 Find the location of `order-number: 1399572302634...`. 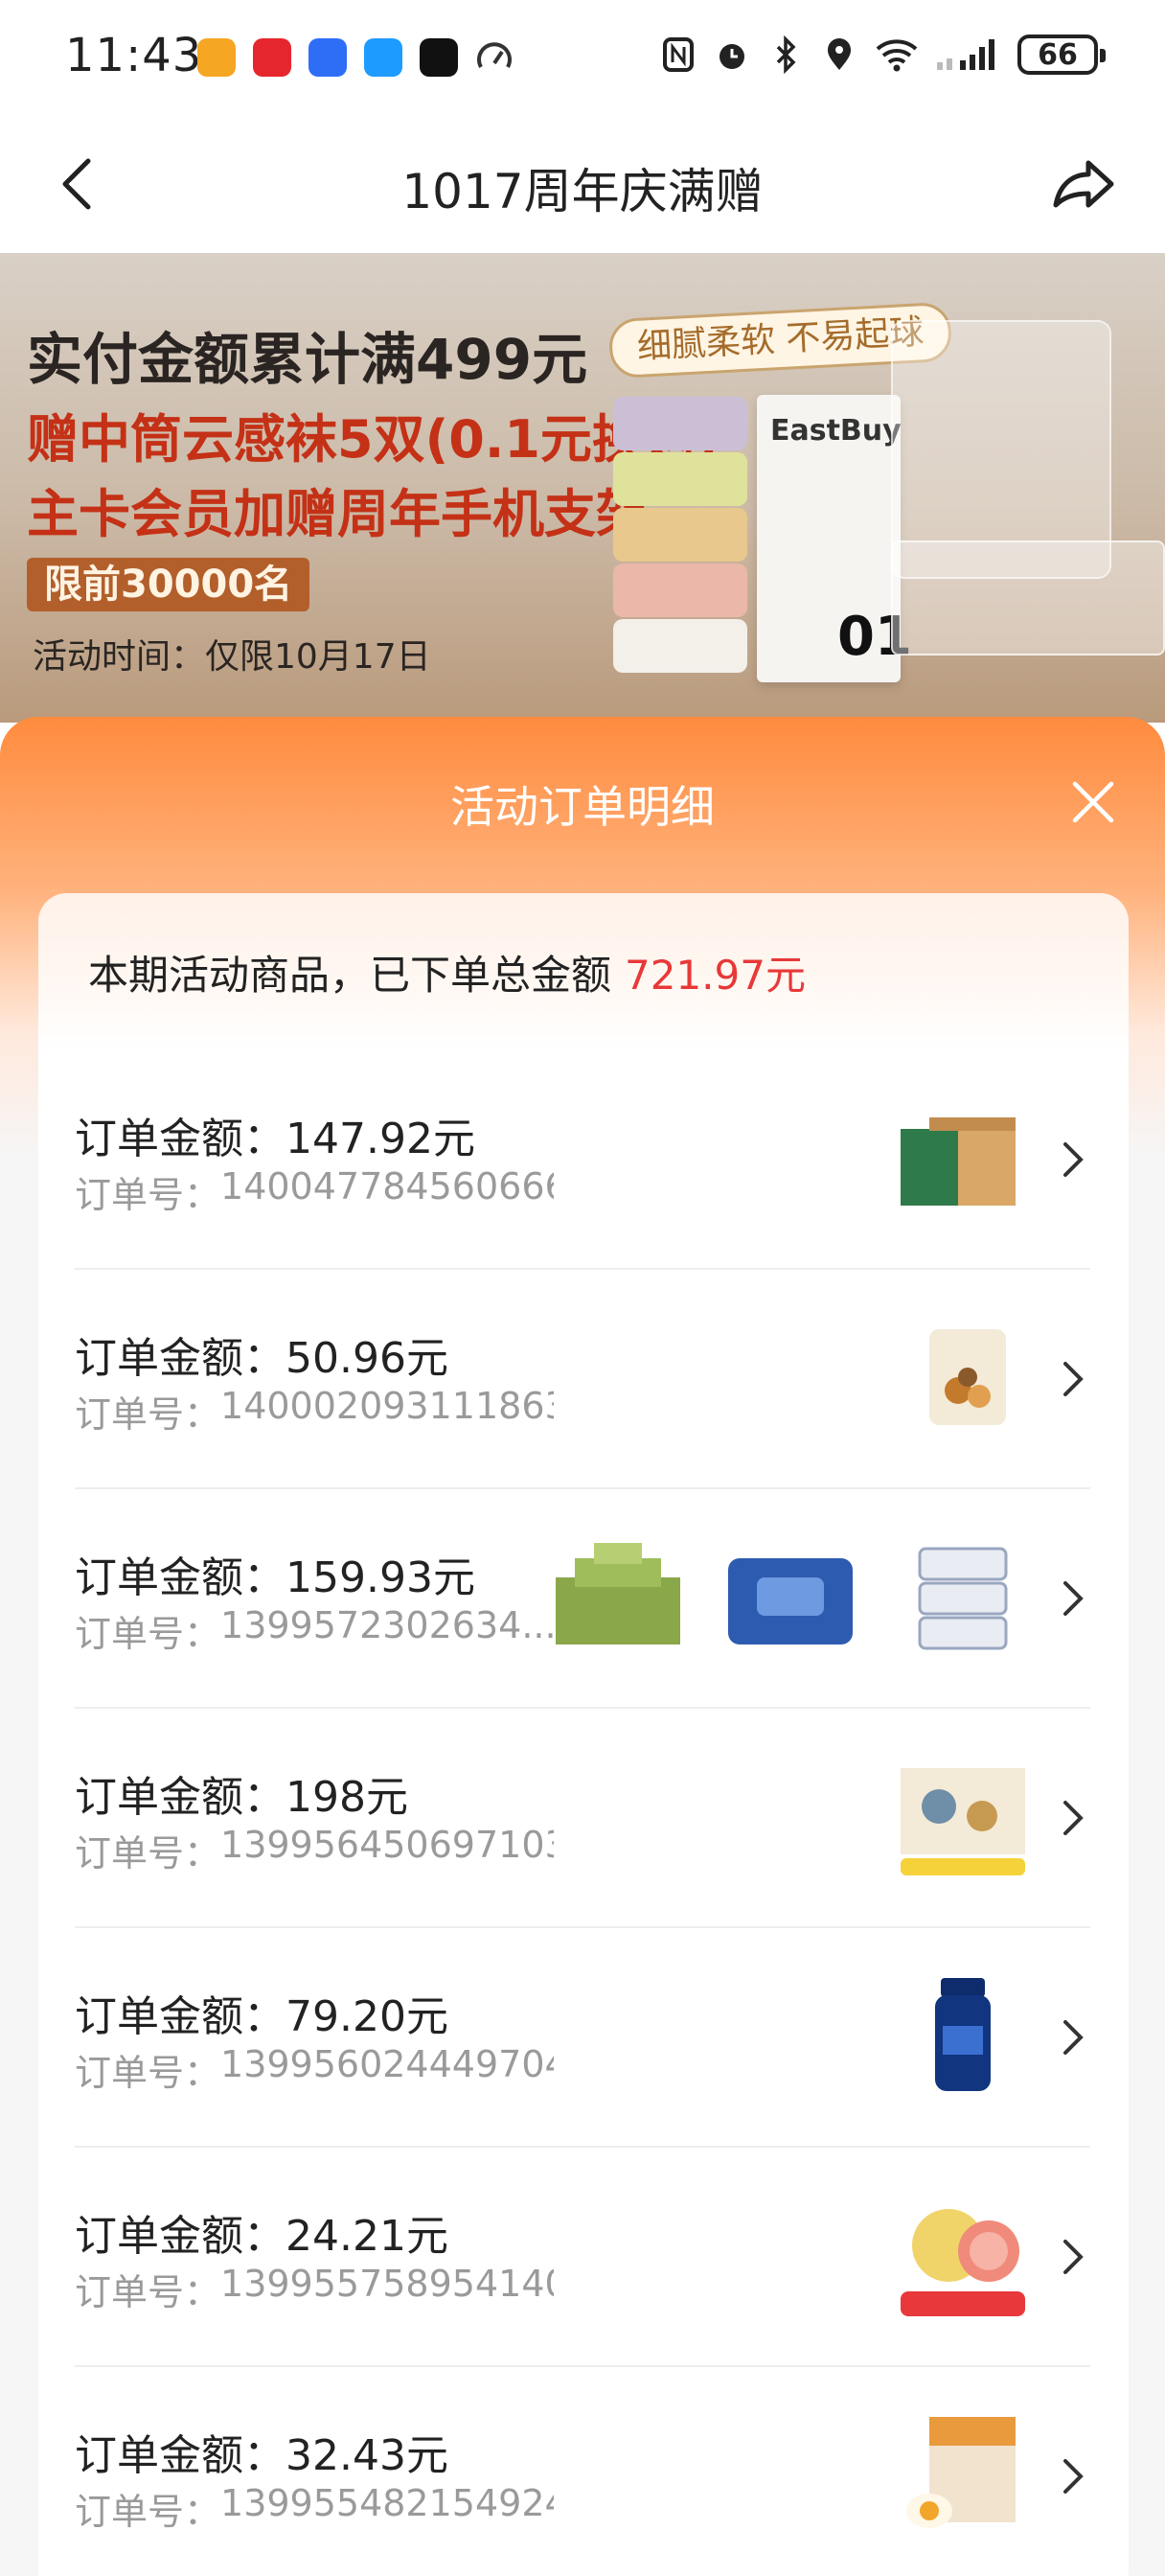

order-number: 1399572302634... is located at coordinates (387, 1625).